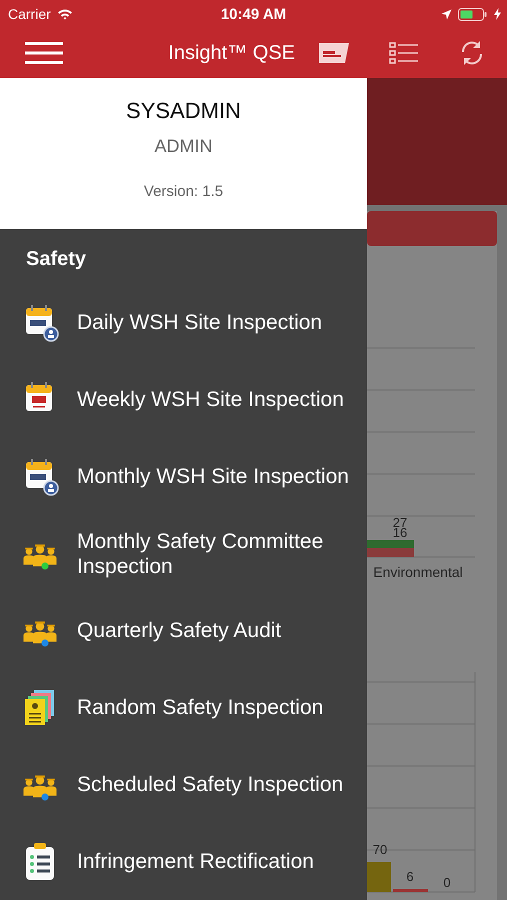 Image resolution: width=507 pixels, height=900 pixels. I want to click on menu-item: Quarterly Safety Audit, so click(183, 630).